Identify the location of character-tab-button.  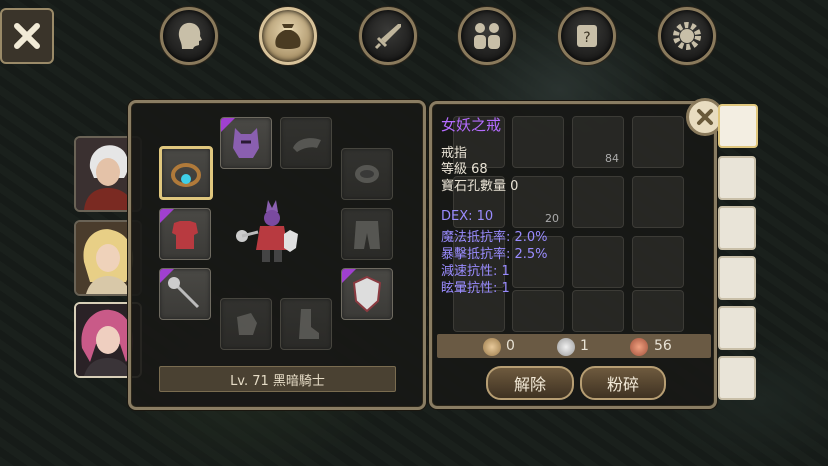
(189, 36).